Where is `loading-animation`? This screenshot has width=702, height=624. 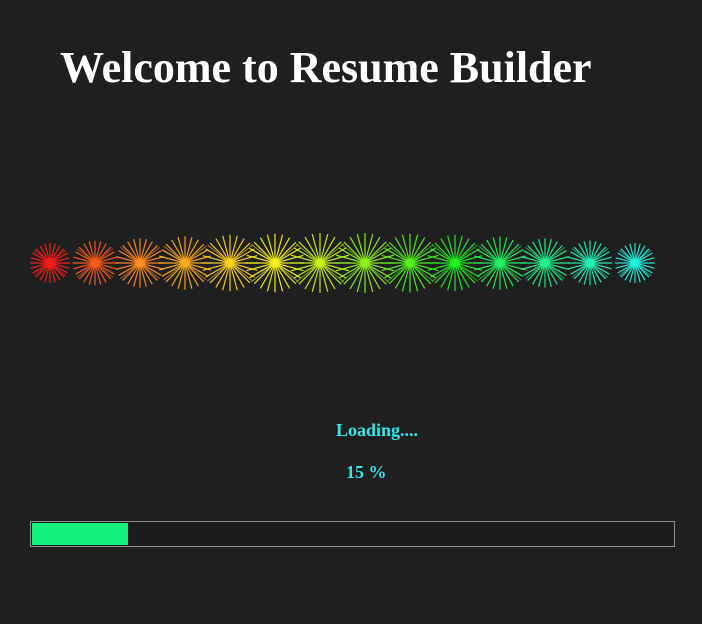
loading-animation is located at coordinates (342, 263).